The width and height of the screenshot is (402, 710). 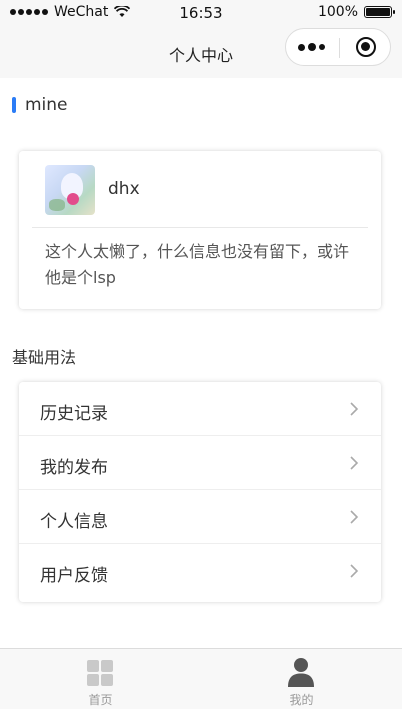 I want to click on tab-bar: 首页 我的, so click(x=201, y=678).